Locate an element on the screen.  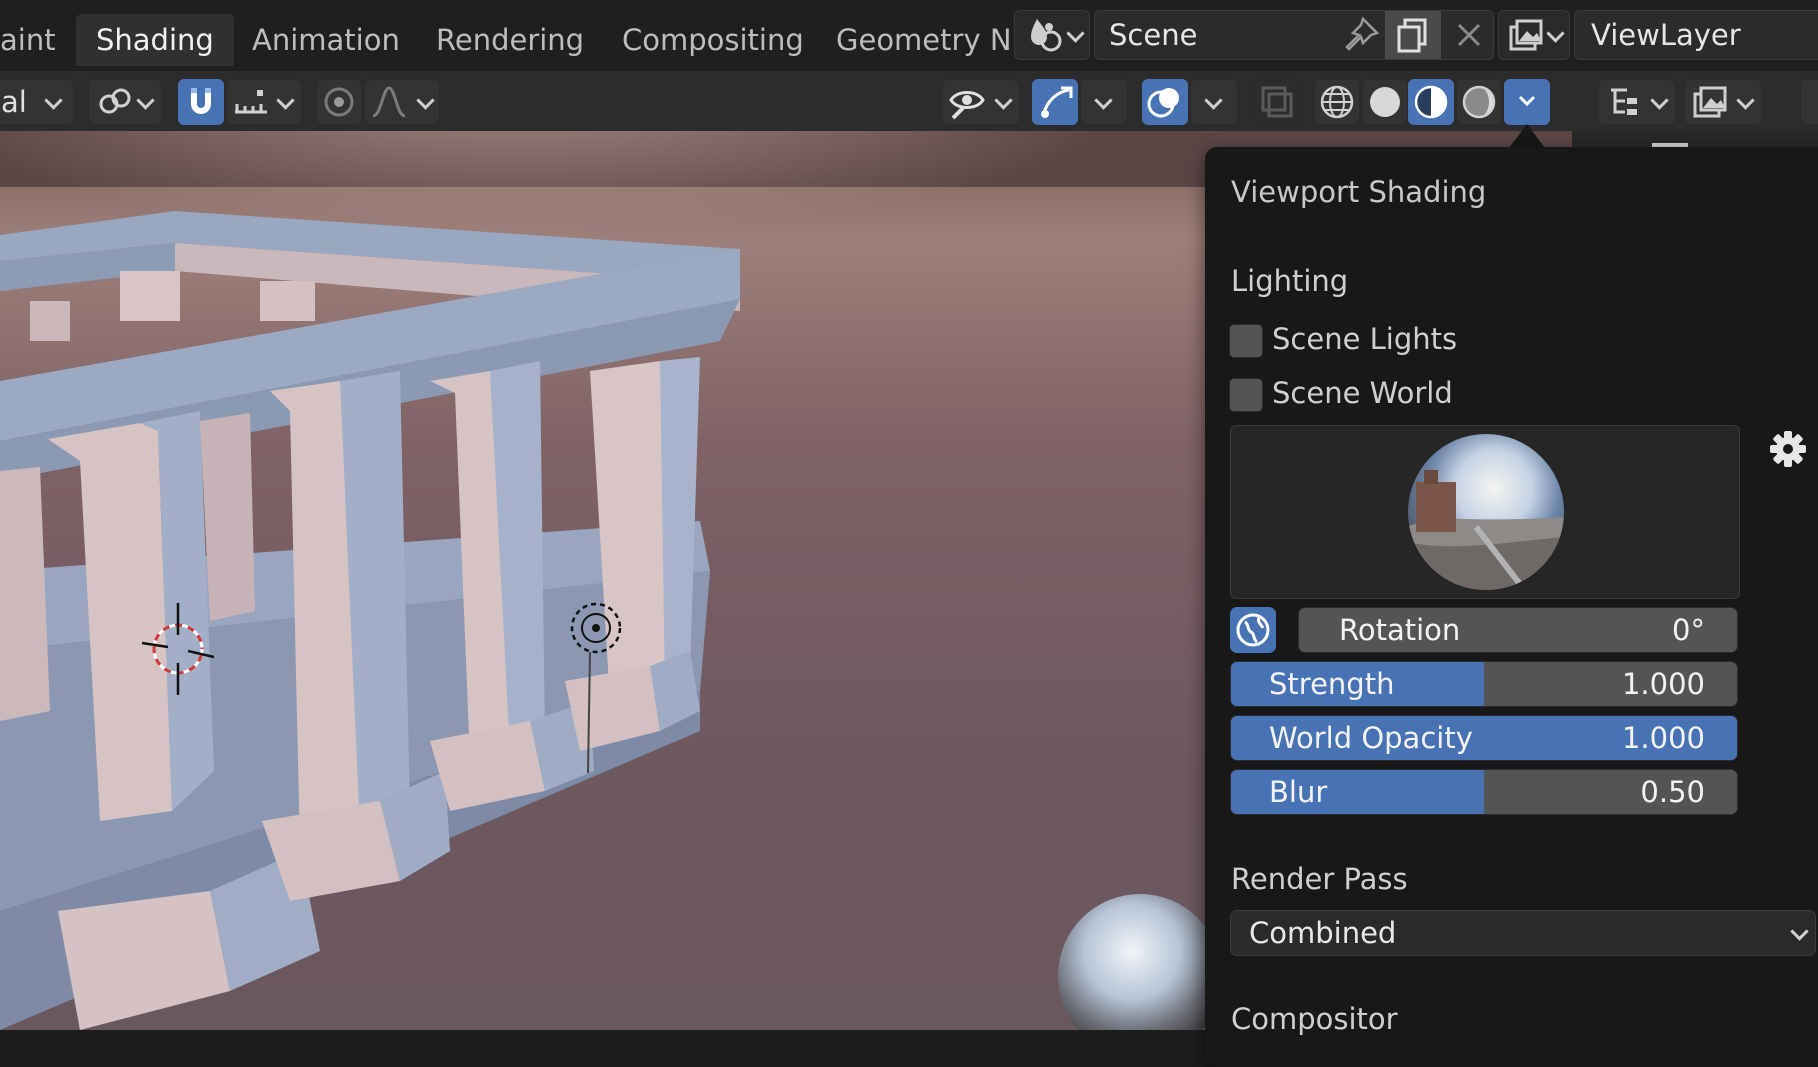
tab-geometry-nodes: Geometry N is located at coordinates (924, 40).